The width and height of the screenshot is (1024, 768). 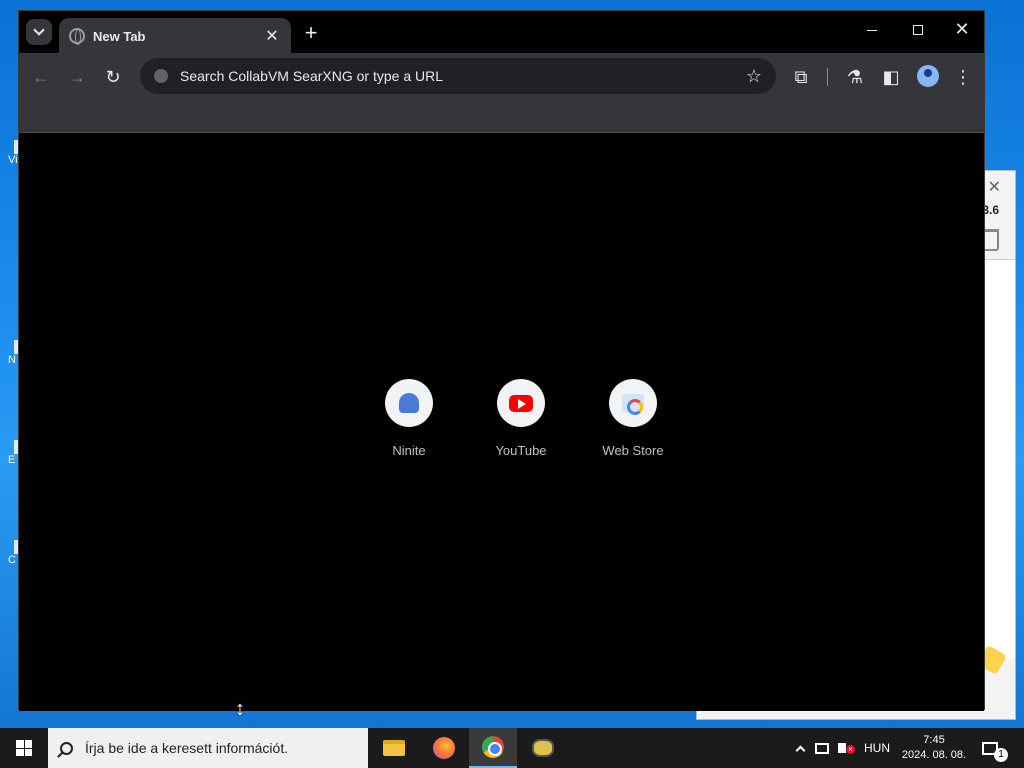 What do you see at coordinates (12, 560) in the screenshot?
I see `desktop-icon-label: C` at bounding box center [12, 560].